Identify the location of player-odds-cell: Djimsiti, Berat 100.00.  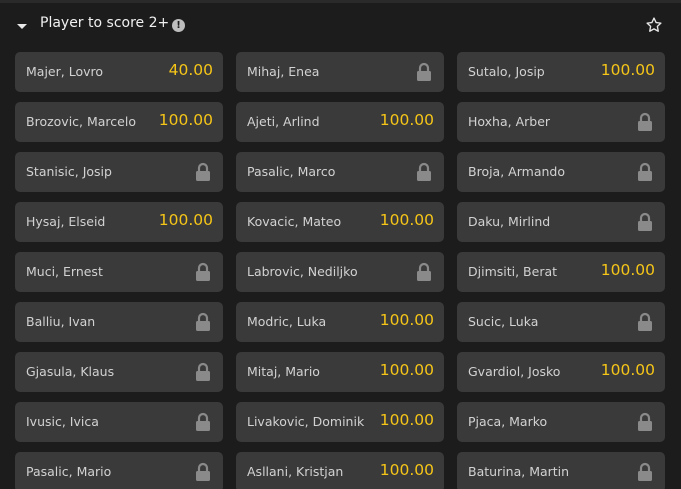
(561, 272).